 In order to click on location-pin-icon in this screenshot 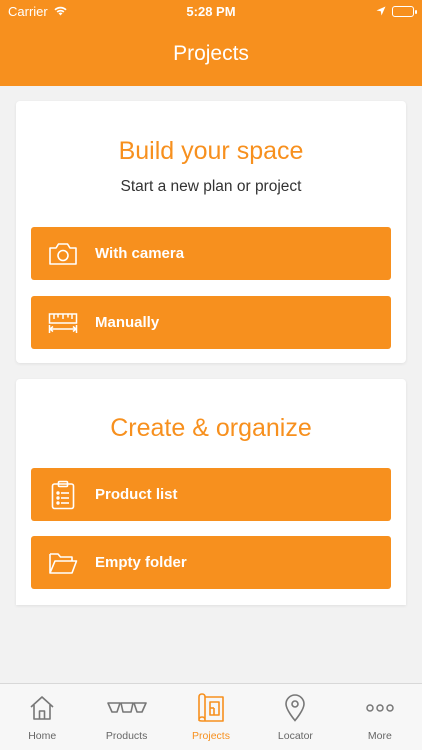, I will do `click(295, 708)`.